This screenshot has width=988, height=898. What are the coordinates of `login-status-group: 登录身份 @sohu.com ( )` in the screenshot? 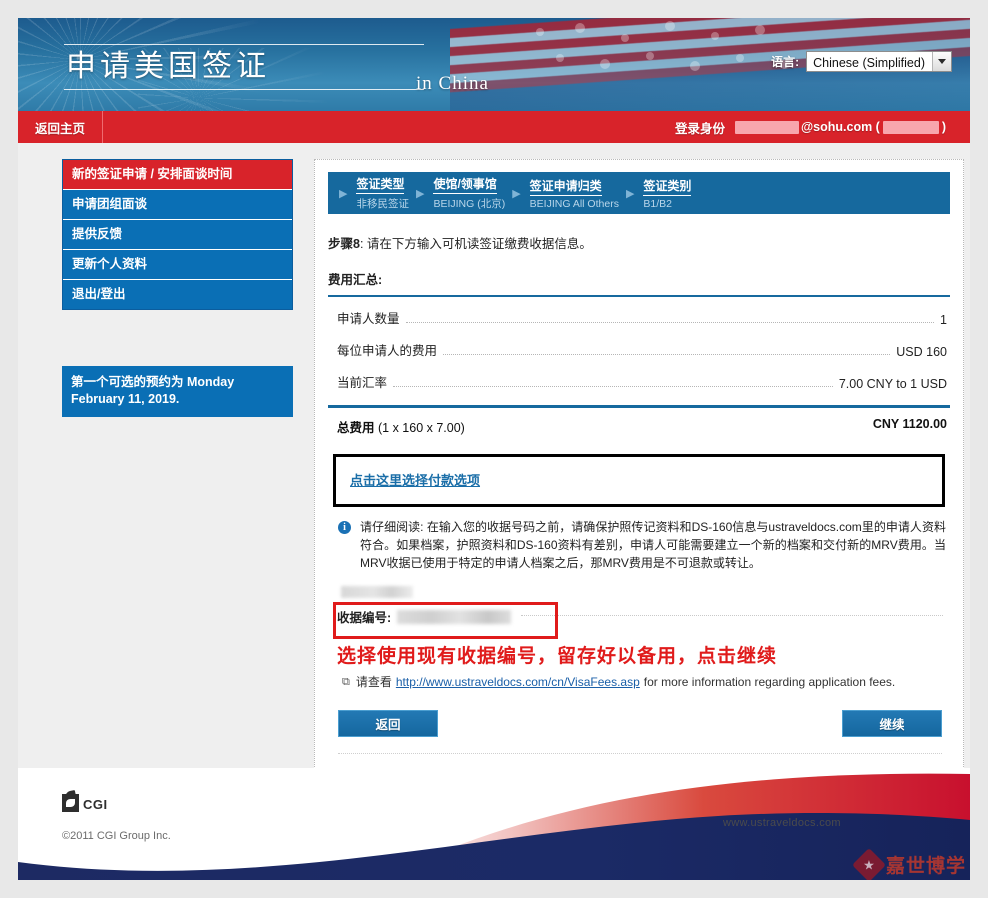 It's located at (822, 127).